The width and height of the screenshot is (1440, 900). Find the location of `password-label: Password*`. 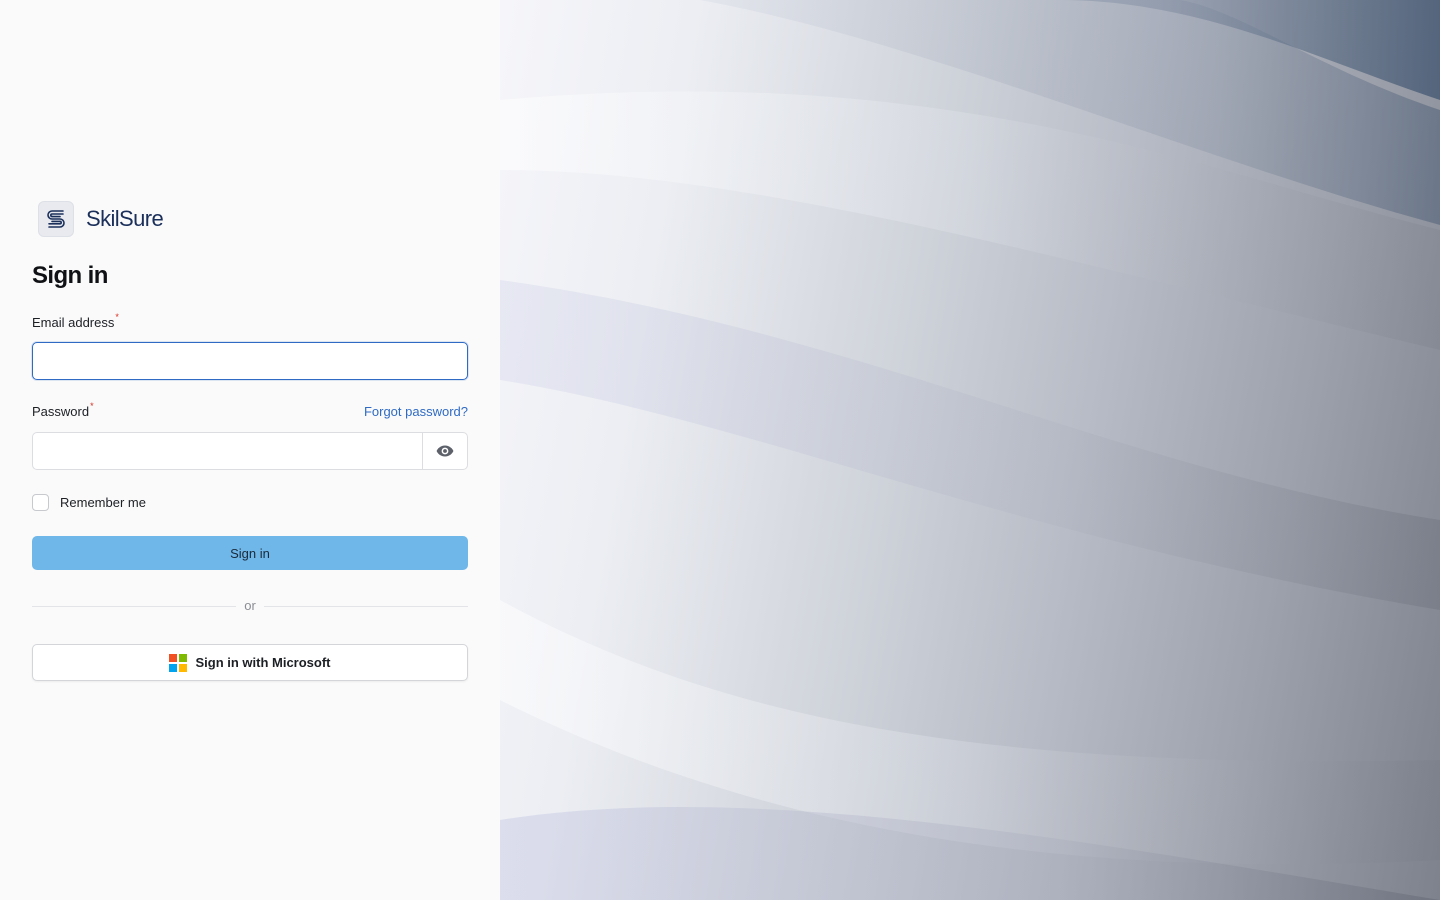

password-label: Password* is located at coordinates (63, 410).